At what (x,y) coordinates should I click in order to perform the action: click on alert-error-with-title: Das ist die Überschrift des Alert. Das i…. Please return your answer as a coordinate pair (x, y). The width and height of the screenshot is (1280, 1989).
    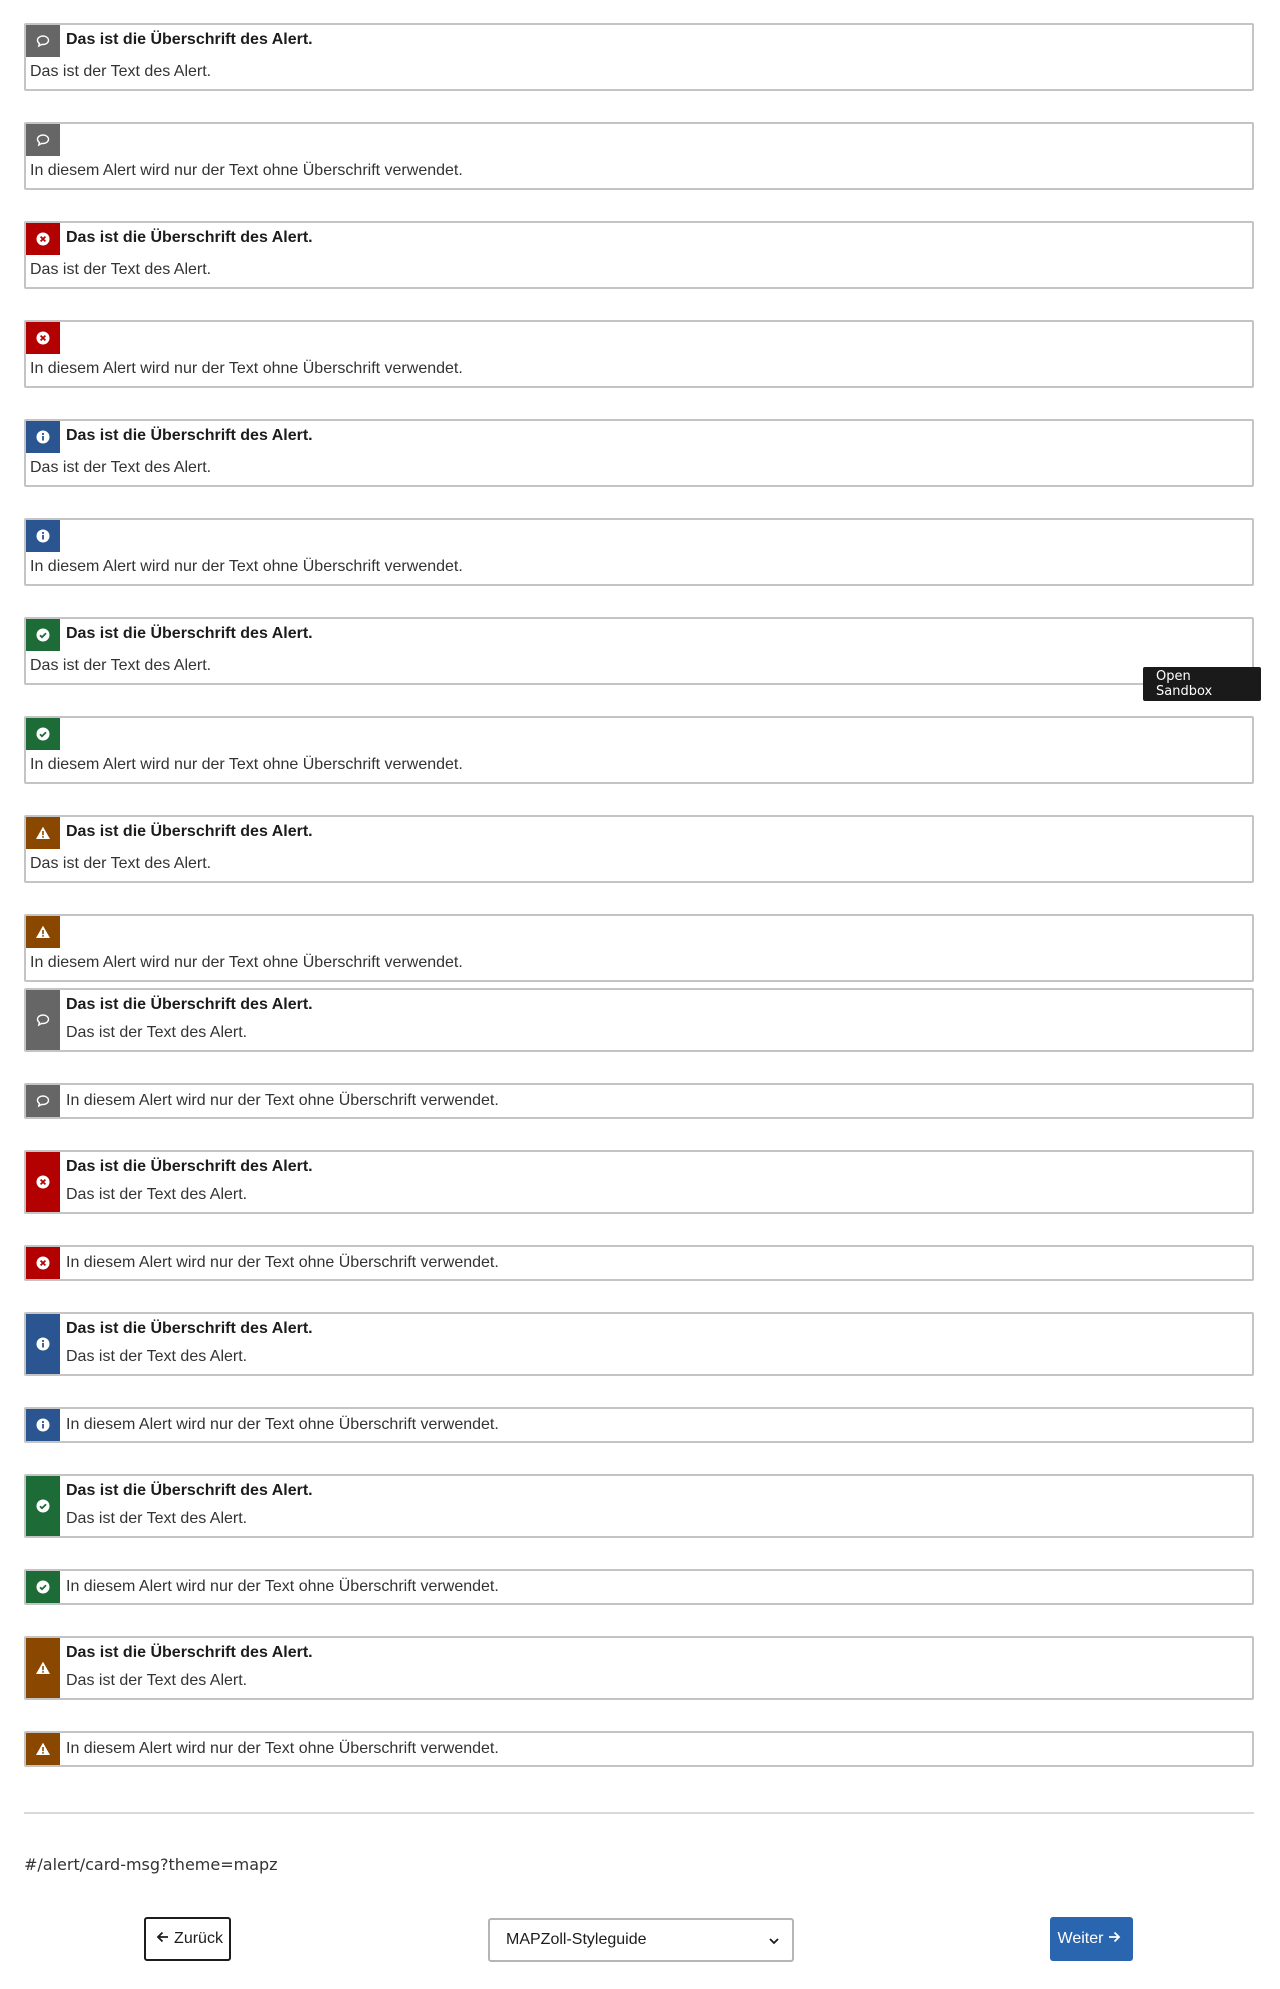
    Looking at the image, I should click on (639, 255).